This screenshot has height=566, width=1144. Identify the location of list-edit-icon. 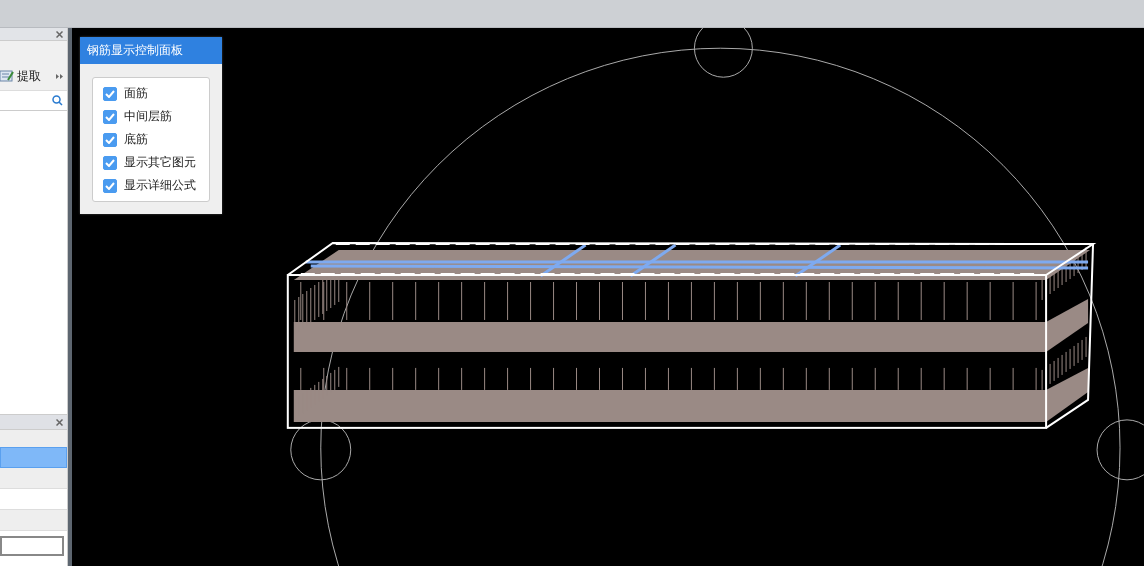
(7, 76).